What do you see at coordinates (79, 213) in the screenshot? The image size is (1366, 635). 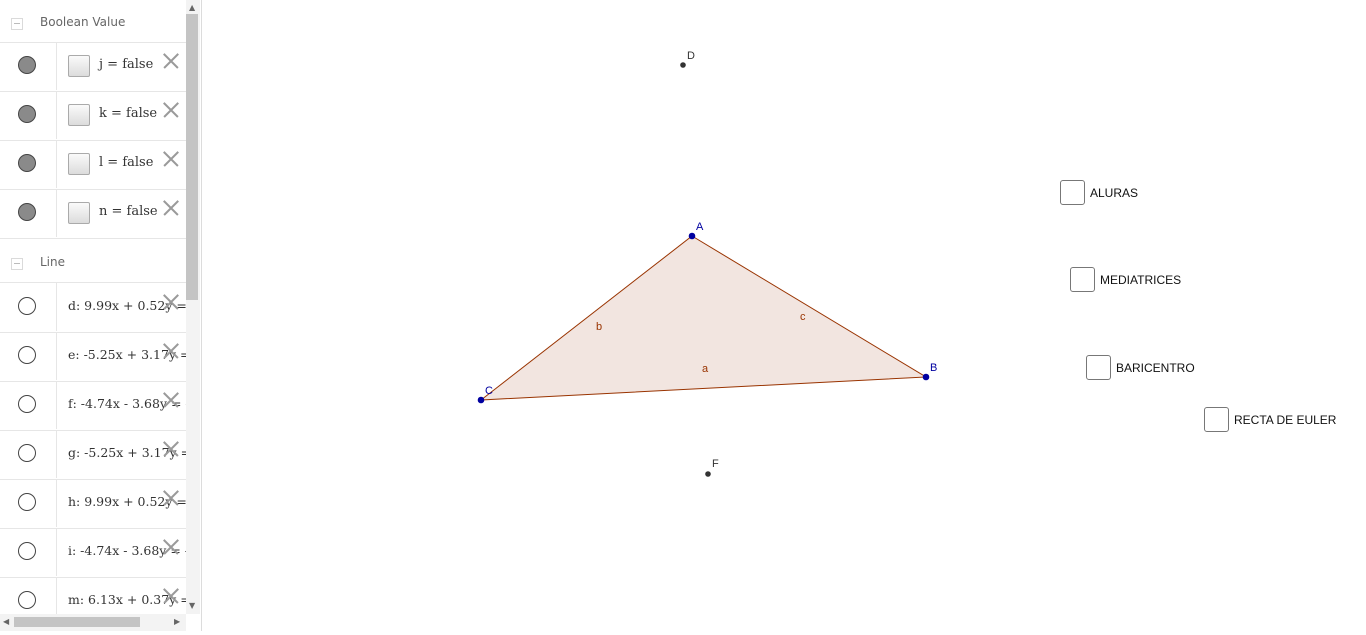 I see `boolean-checkbox-n` at bounding box center [79, 213].